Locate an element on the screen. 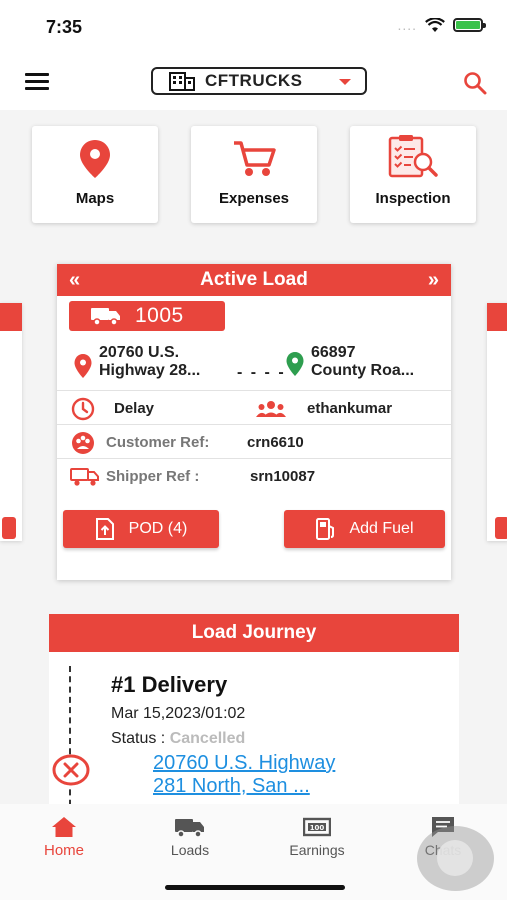  prev-load-button is located at coordinates (9, 528).